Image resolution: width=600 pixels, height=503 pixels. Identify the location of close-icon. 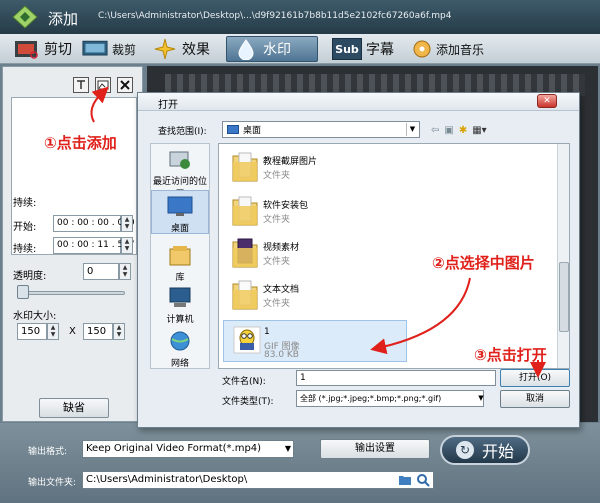
(125, 85).